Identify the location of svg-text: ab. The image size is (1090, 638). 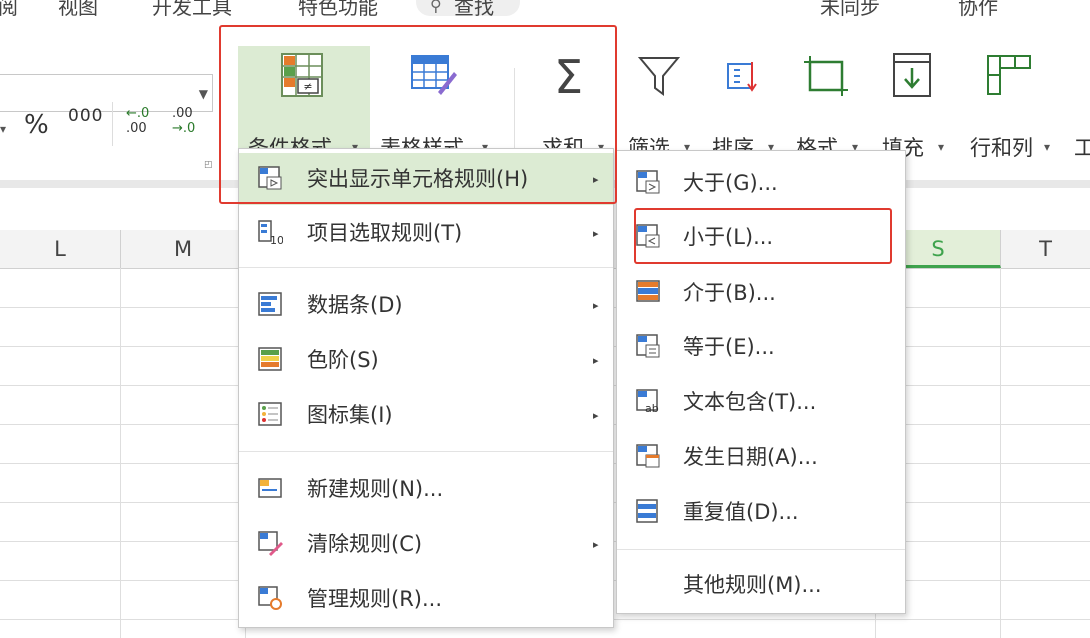
(652, 408).